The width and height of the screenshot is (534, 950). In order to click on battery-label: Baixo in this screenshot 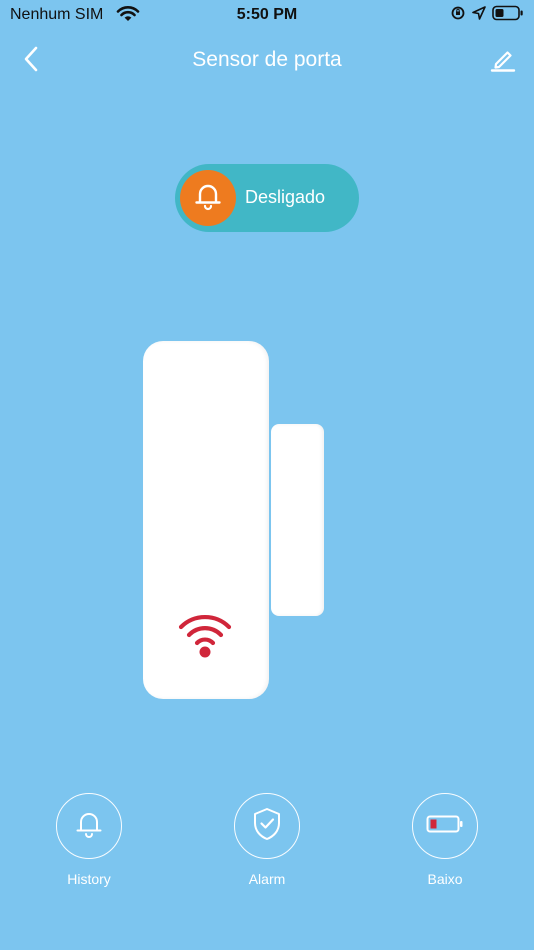, I will do `click(445, 879)`.